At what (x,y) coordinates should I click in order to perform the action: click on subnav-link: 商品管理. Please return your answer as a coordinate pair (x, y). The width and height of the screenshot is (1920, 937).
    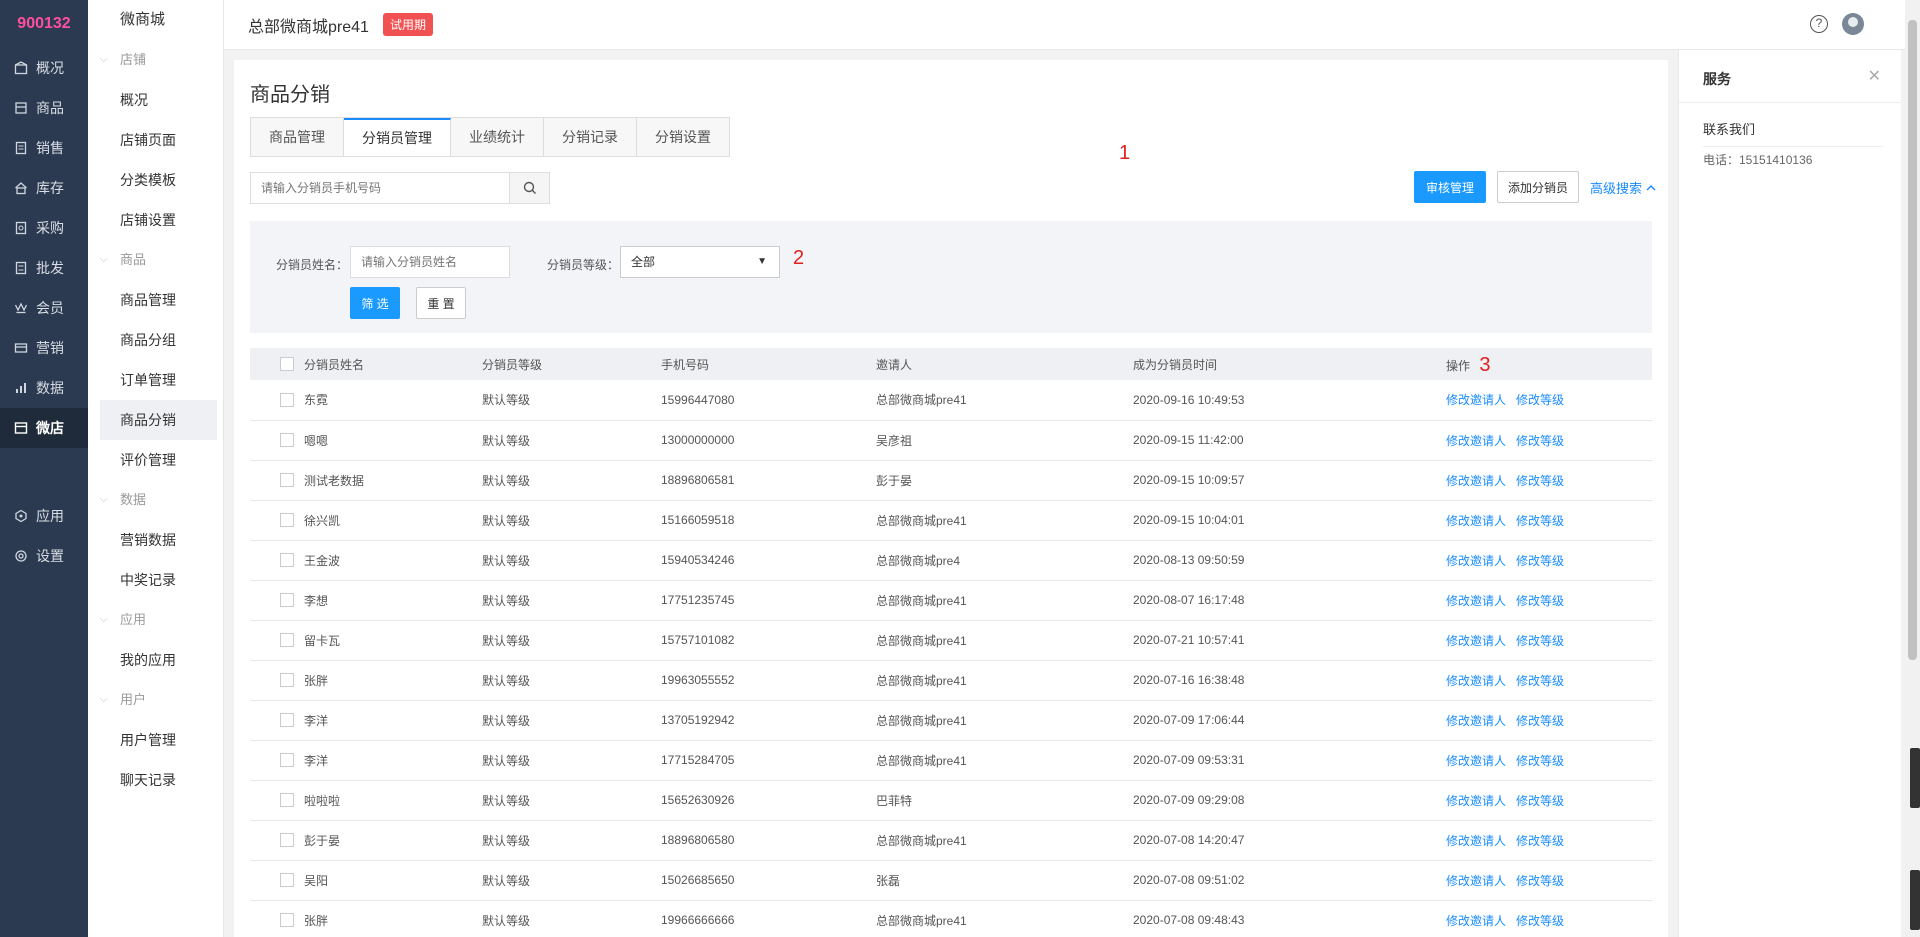
    Looking at the image, I should click on (155, 300).